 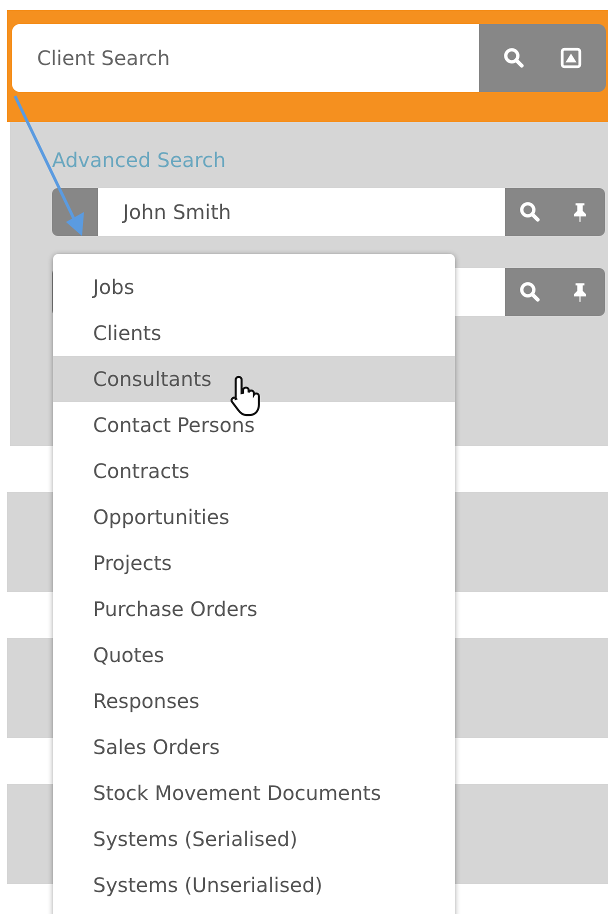 I want to click on client-search-field: Client Search, so click(x=245, y=58).